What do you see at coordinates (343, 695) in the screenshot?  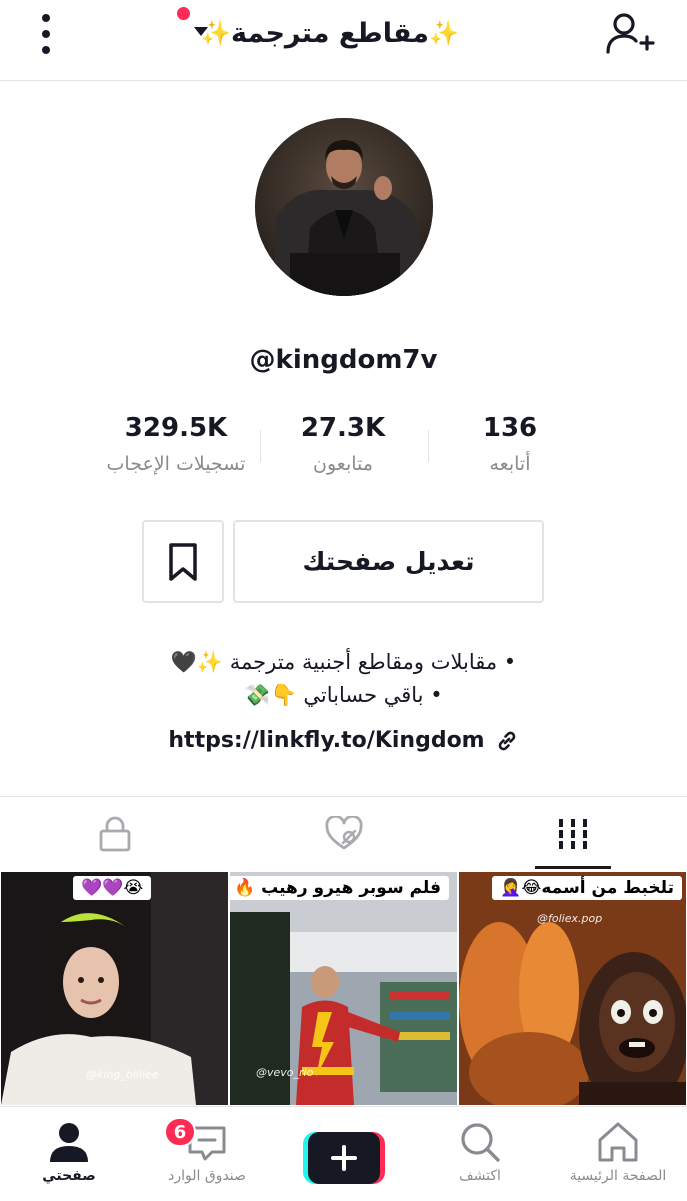 I see `bio-line-2: • باقي حساباتي 👇💸` at bounding box center [343, 695].